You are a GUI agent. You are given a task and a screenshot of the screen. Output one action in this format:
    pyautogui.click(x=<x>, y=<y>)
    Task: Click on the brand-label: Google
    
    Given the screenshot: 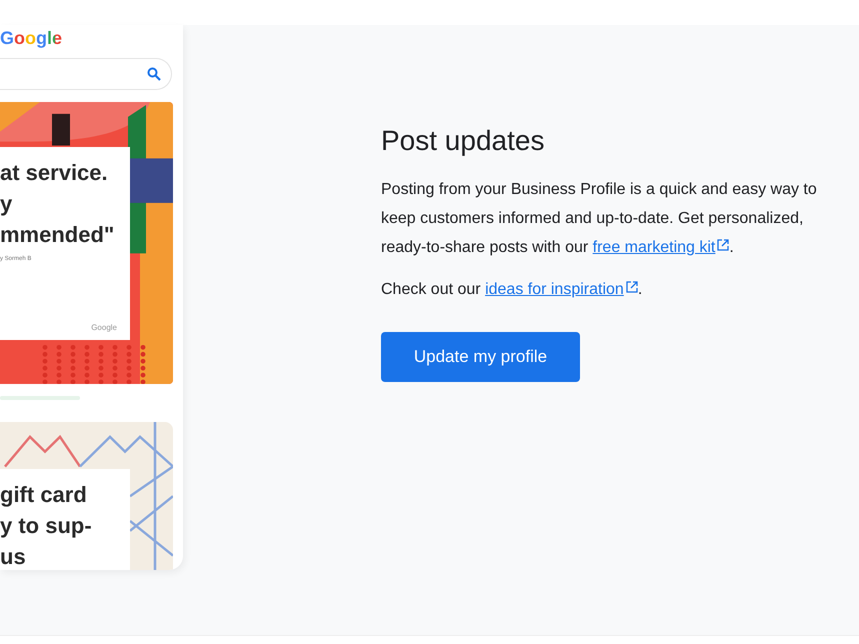 What is the action you would take?
    pyautogui.click(x=104, y=327)
    